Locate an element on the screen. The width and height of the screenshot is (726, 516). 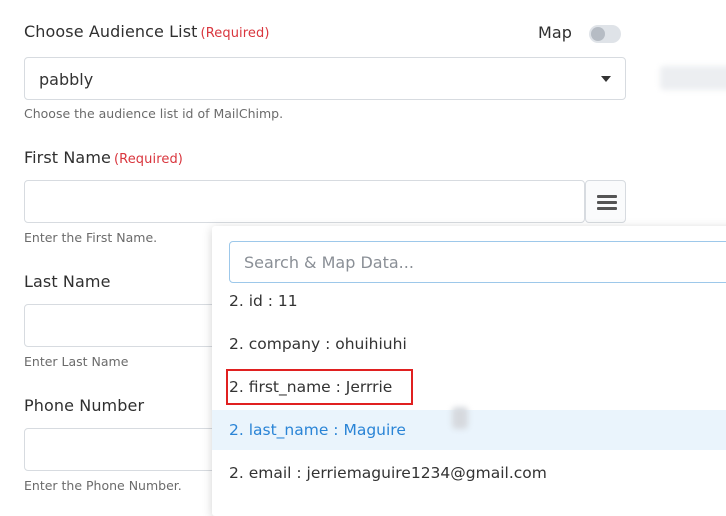
map-option-id: 2. id : 11 is located at coordinates (469, 301).